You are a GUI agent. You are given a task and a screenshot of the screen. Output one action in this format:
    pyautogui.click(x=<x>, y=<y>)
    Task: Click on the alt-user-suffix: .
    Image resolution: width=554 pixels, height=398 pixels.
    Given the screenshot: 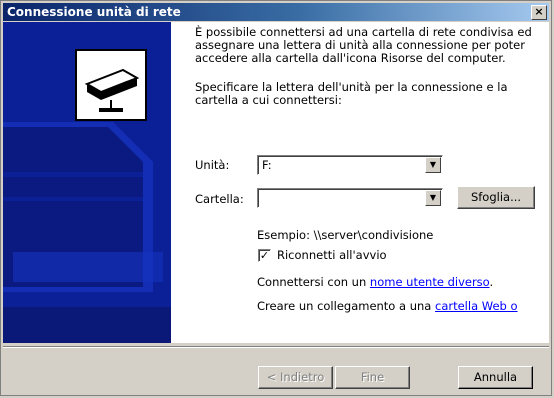 What is the action you would take?
    pyautogui.click(x=491, y=282)
    